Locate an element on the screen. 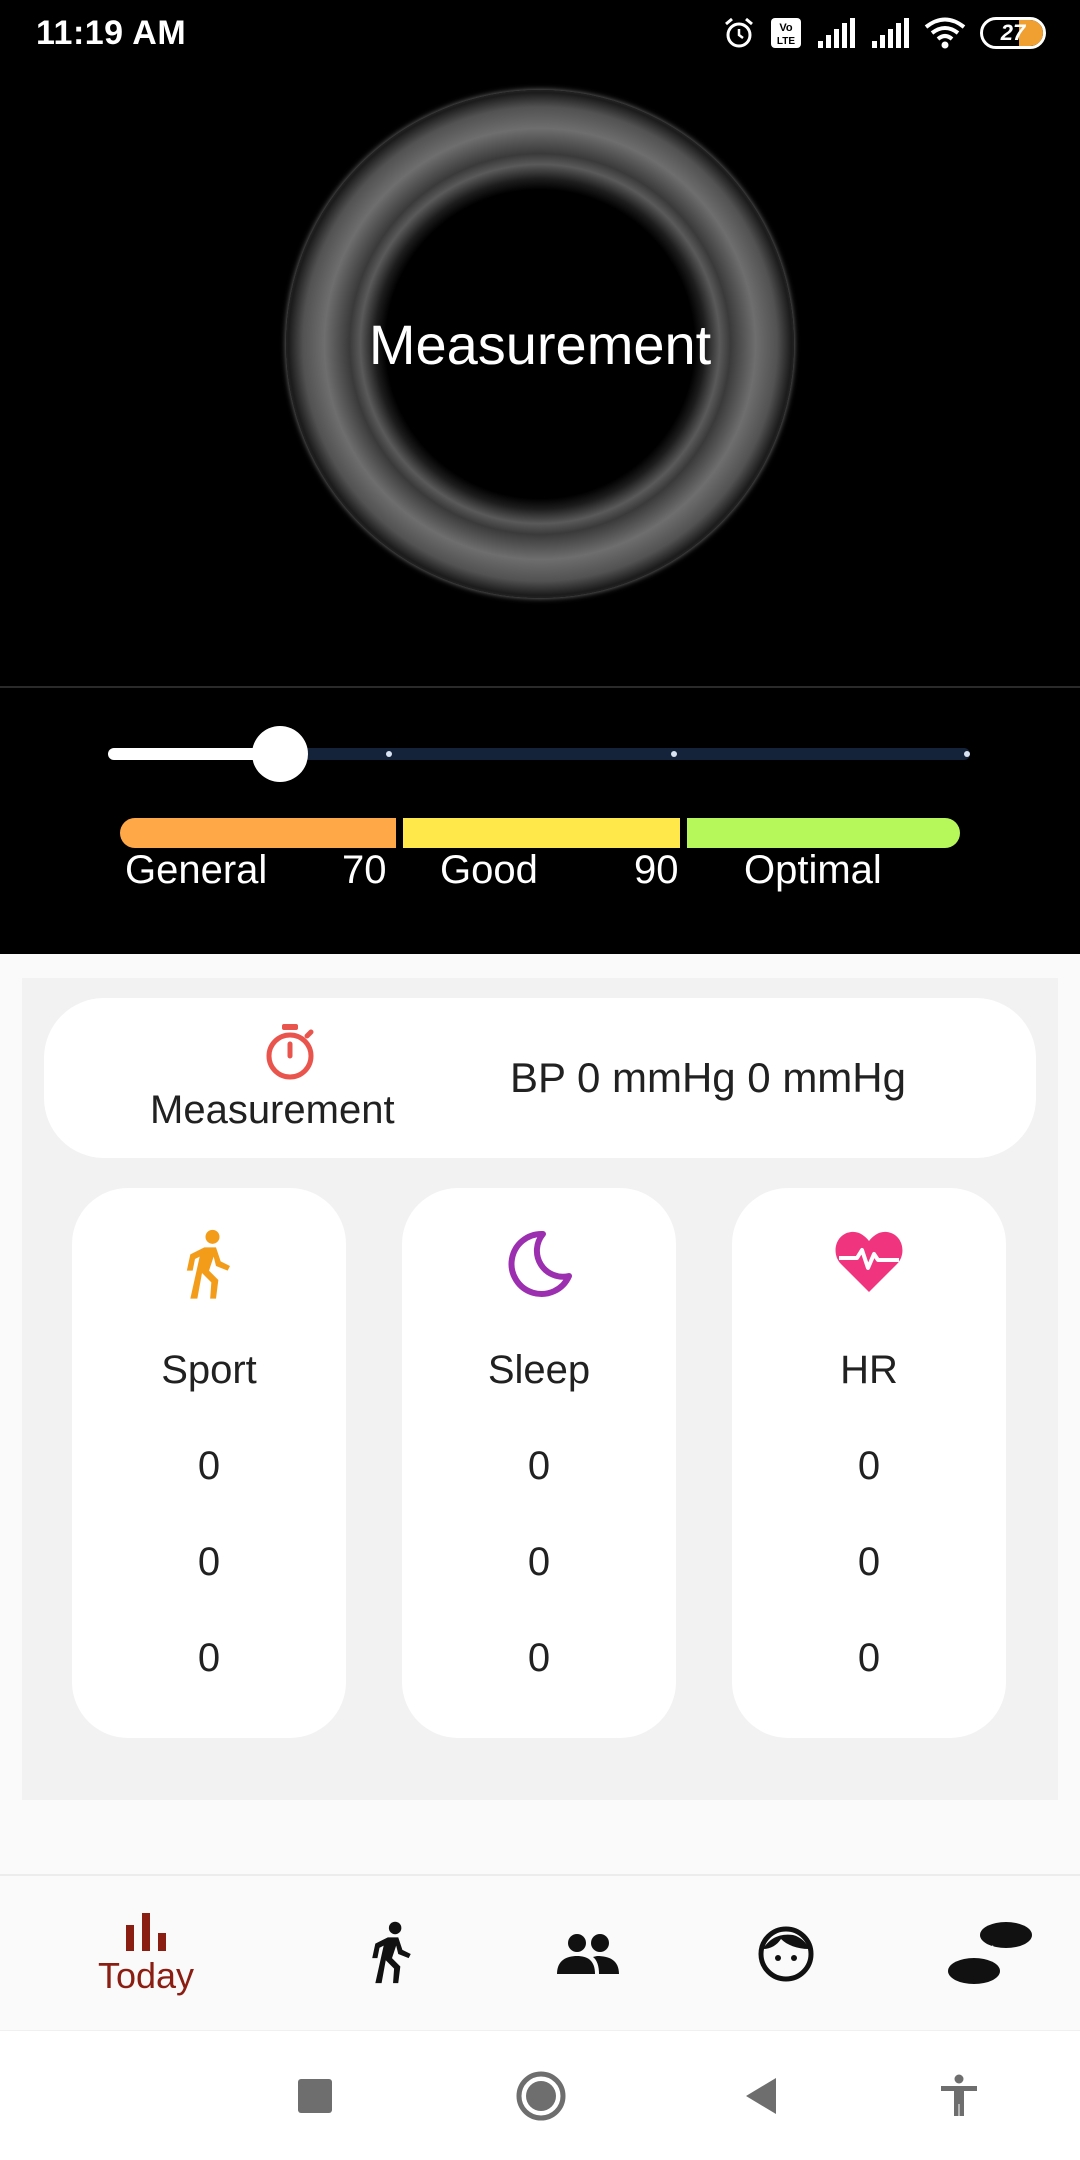 This screenshot has height=2160, width=1080. people-icon is located at coordinates (588, 1954).